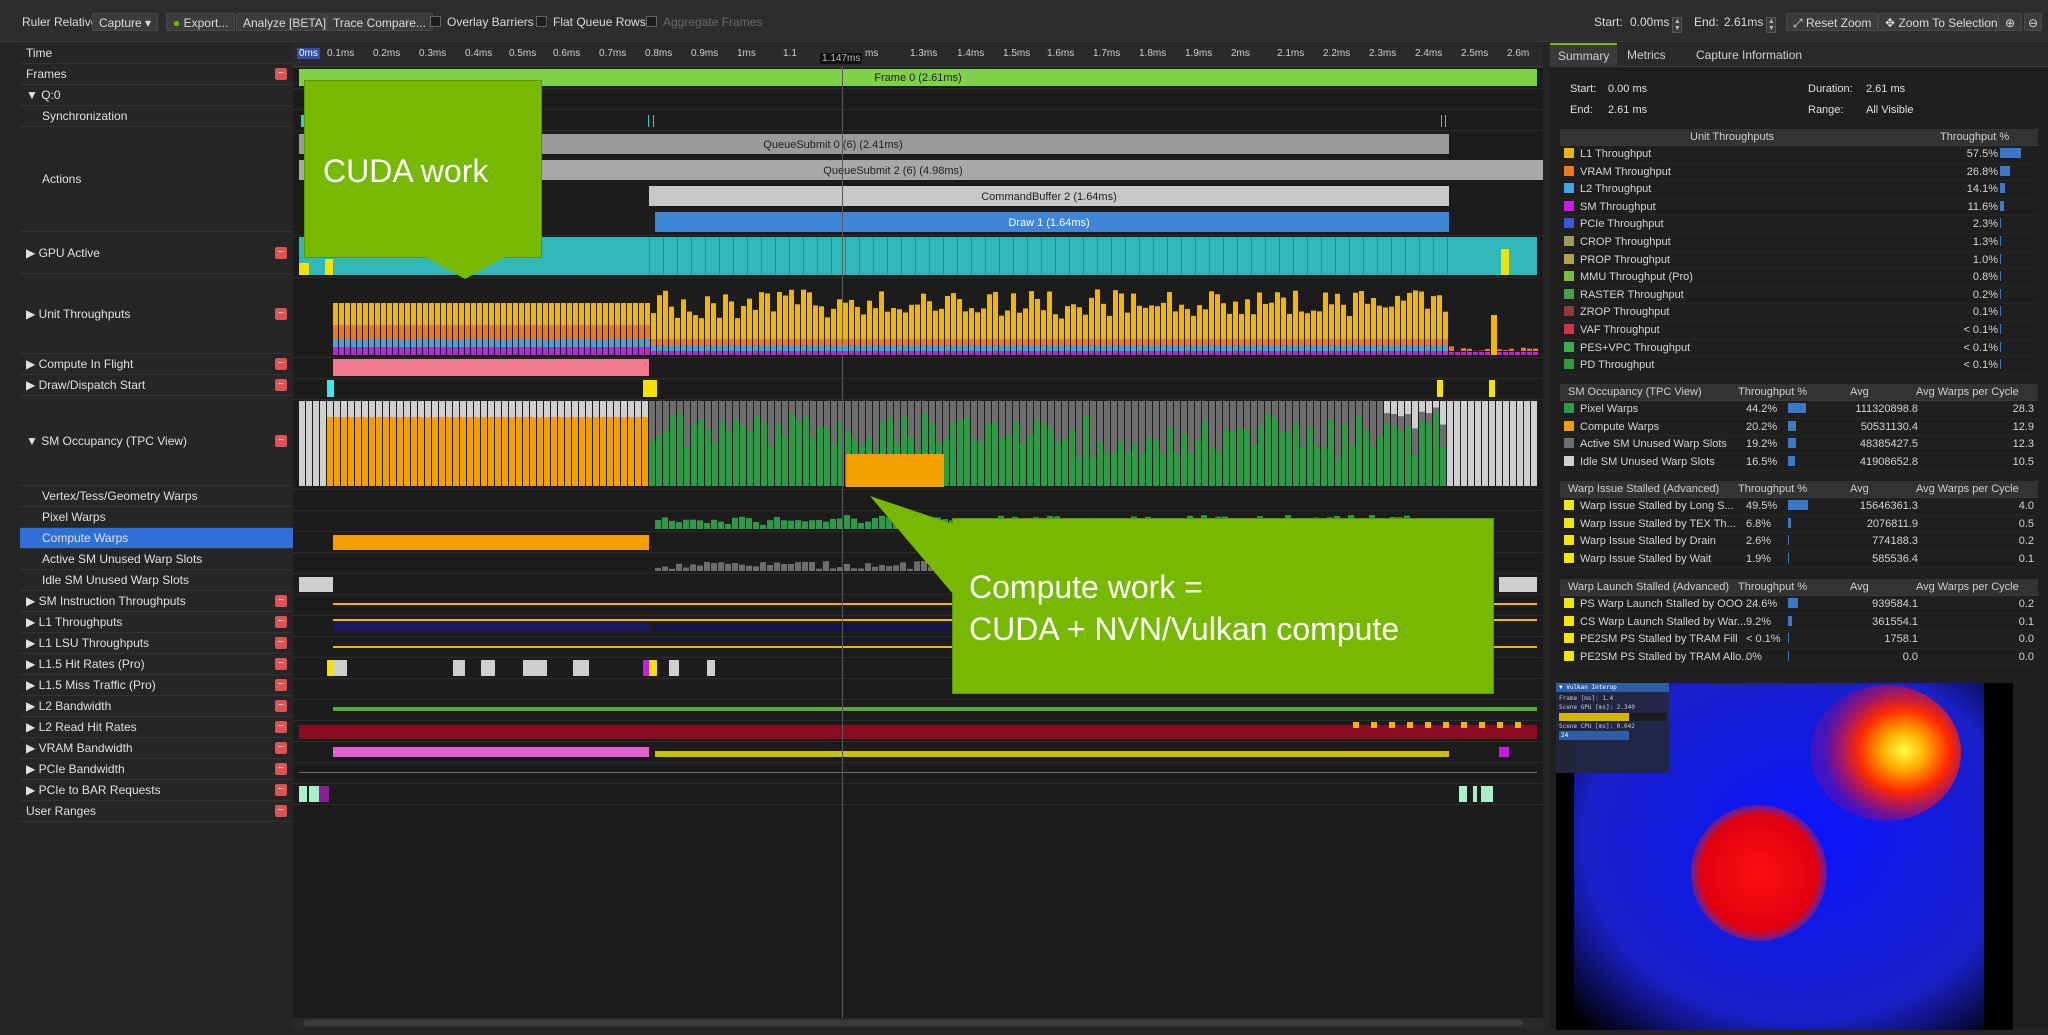 The image size is (2048, 1035). What do you see at coordinates (156, 748) in the screenshot?
I see `track-row: ▶ VRAM Bandwidth −` at bounding box center [156, 748].